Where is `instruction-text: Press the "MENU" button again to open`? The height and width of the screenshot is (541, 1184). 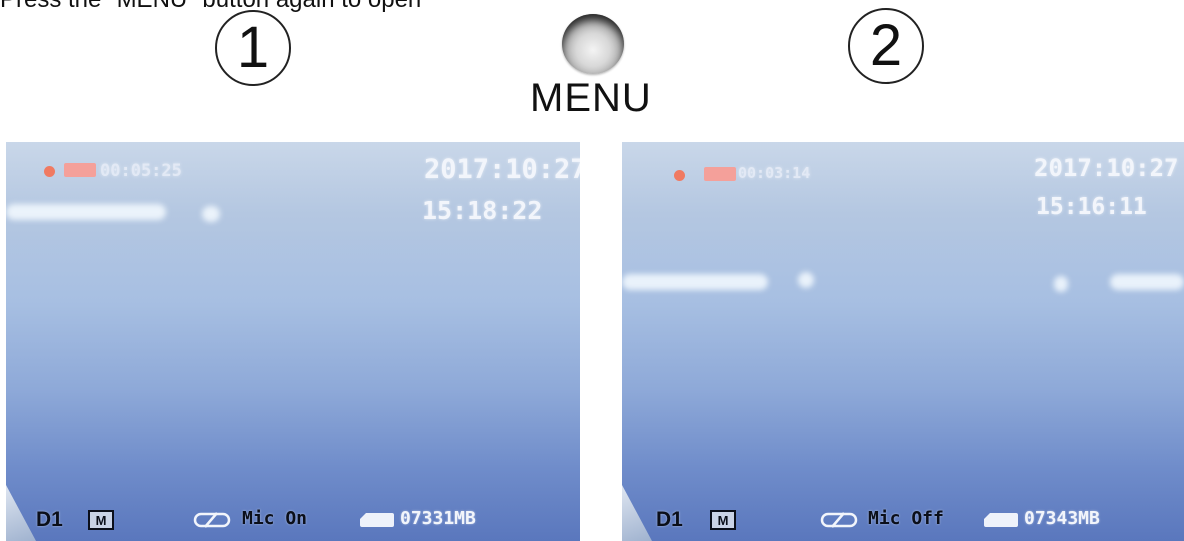 instruction-text: Press the "MENU" button again to open is located at coordinates (210, 7).